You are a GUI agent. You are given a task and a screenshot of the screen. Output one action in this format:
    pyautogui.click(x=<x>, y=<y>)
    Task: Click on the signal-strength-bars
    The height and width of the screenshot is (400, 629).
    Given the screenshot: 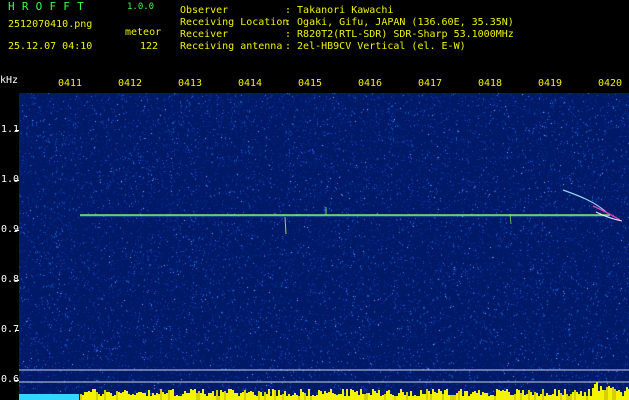 What is the action you would take?
    pyautogui.click(x=324, y=391)
    